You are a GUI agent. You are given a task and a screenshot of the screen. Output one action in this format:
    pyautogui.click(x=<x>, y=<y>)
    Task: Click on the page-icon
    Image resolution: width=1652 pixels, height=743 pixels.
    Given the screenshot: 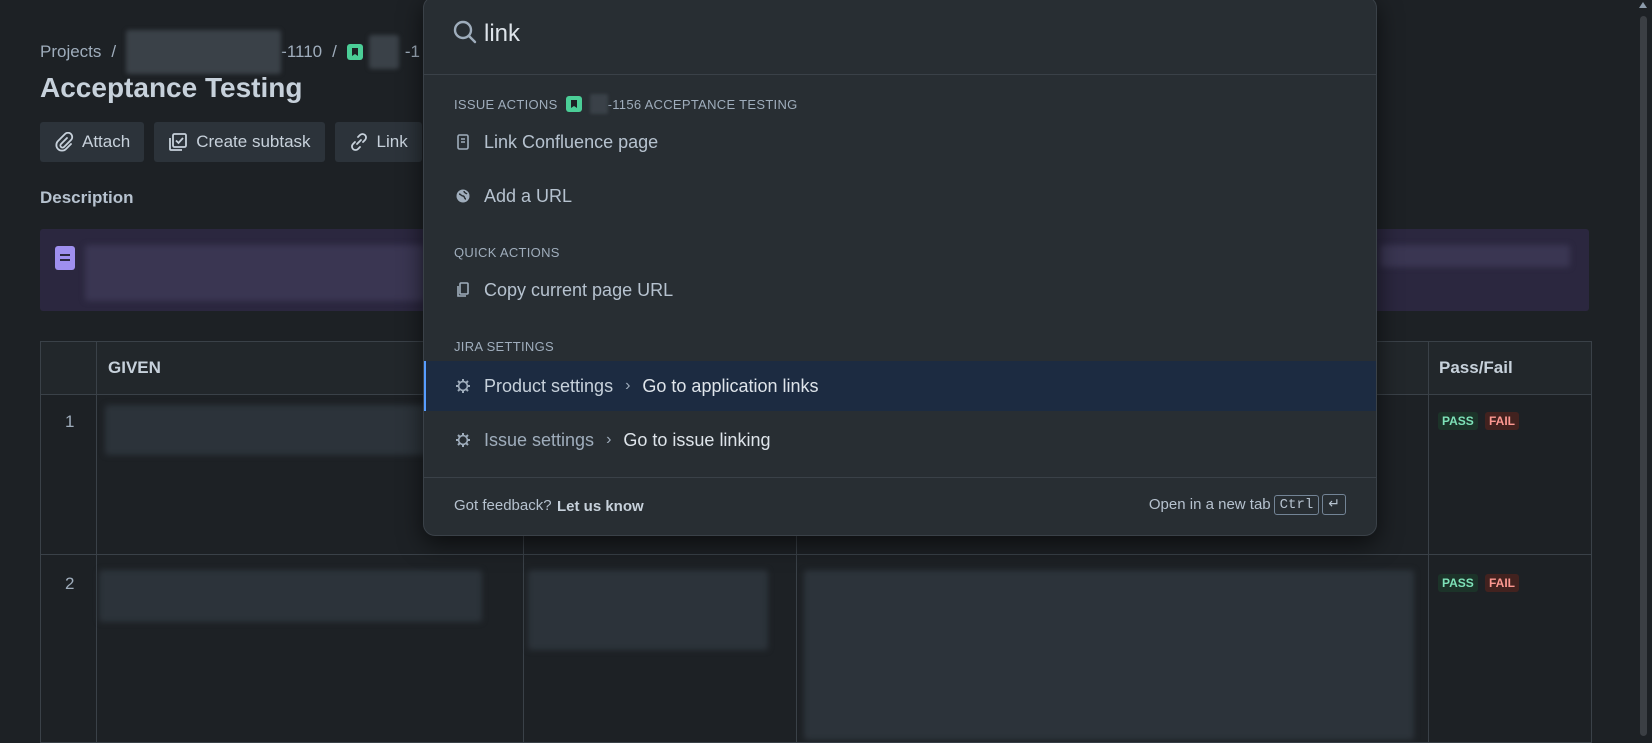 What is the action you would take?
    pyautogui.click(x=463, y=142)
    